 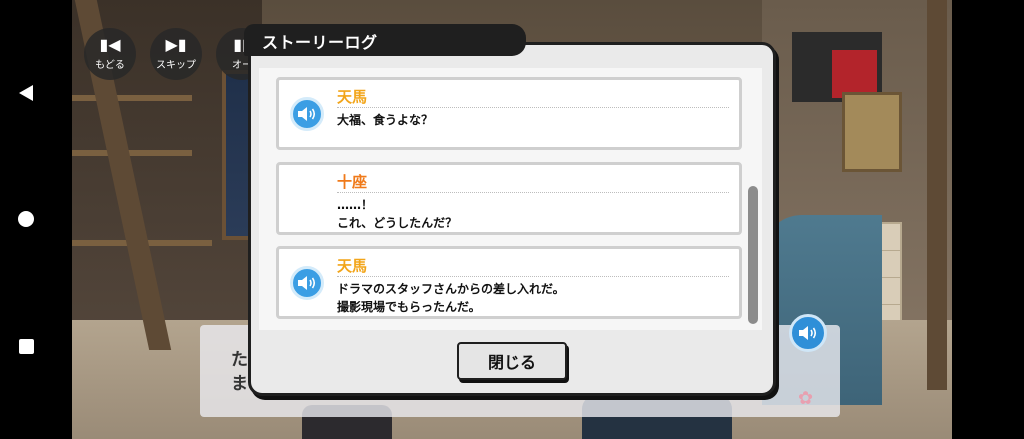 I want to click on rewind-icon: ▮◀, so click(x=110, y=44).